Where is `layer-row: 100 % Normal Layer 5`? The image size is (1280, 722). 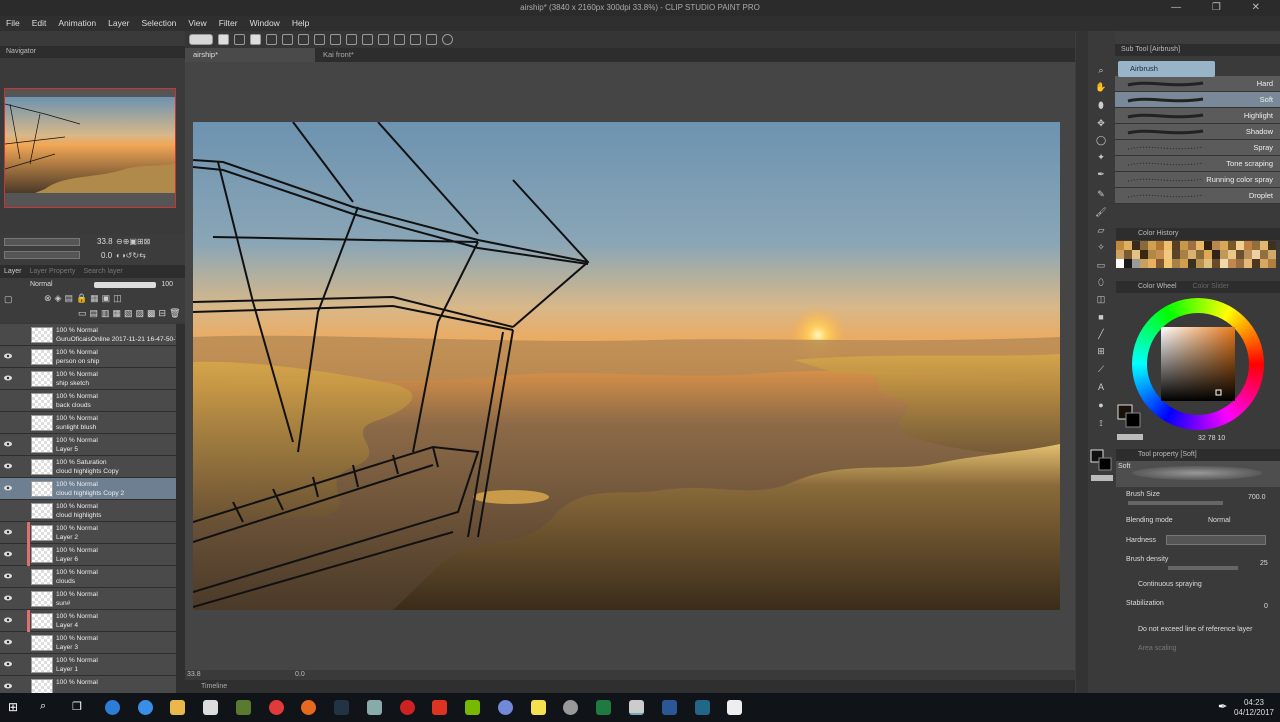
layer-row: 100 % Normal Layer 5 is located at coordinates (88, 445).